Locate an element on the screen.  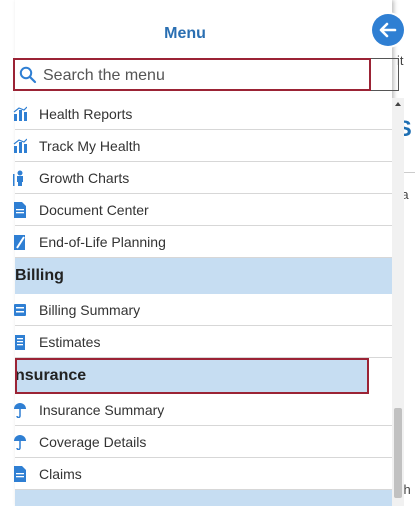
menu-item-estimates: Estimates is located at coordinates (203, 342).